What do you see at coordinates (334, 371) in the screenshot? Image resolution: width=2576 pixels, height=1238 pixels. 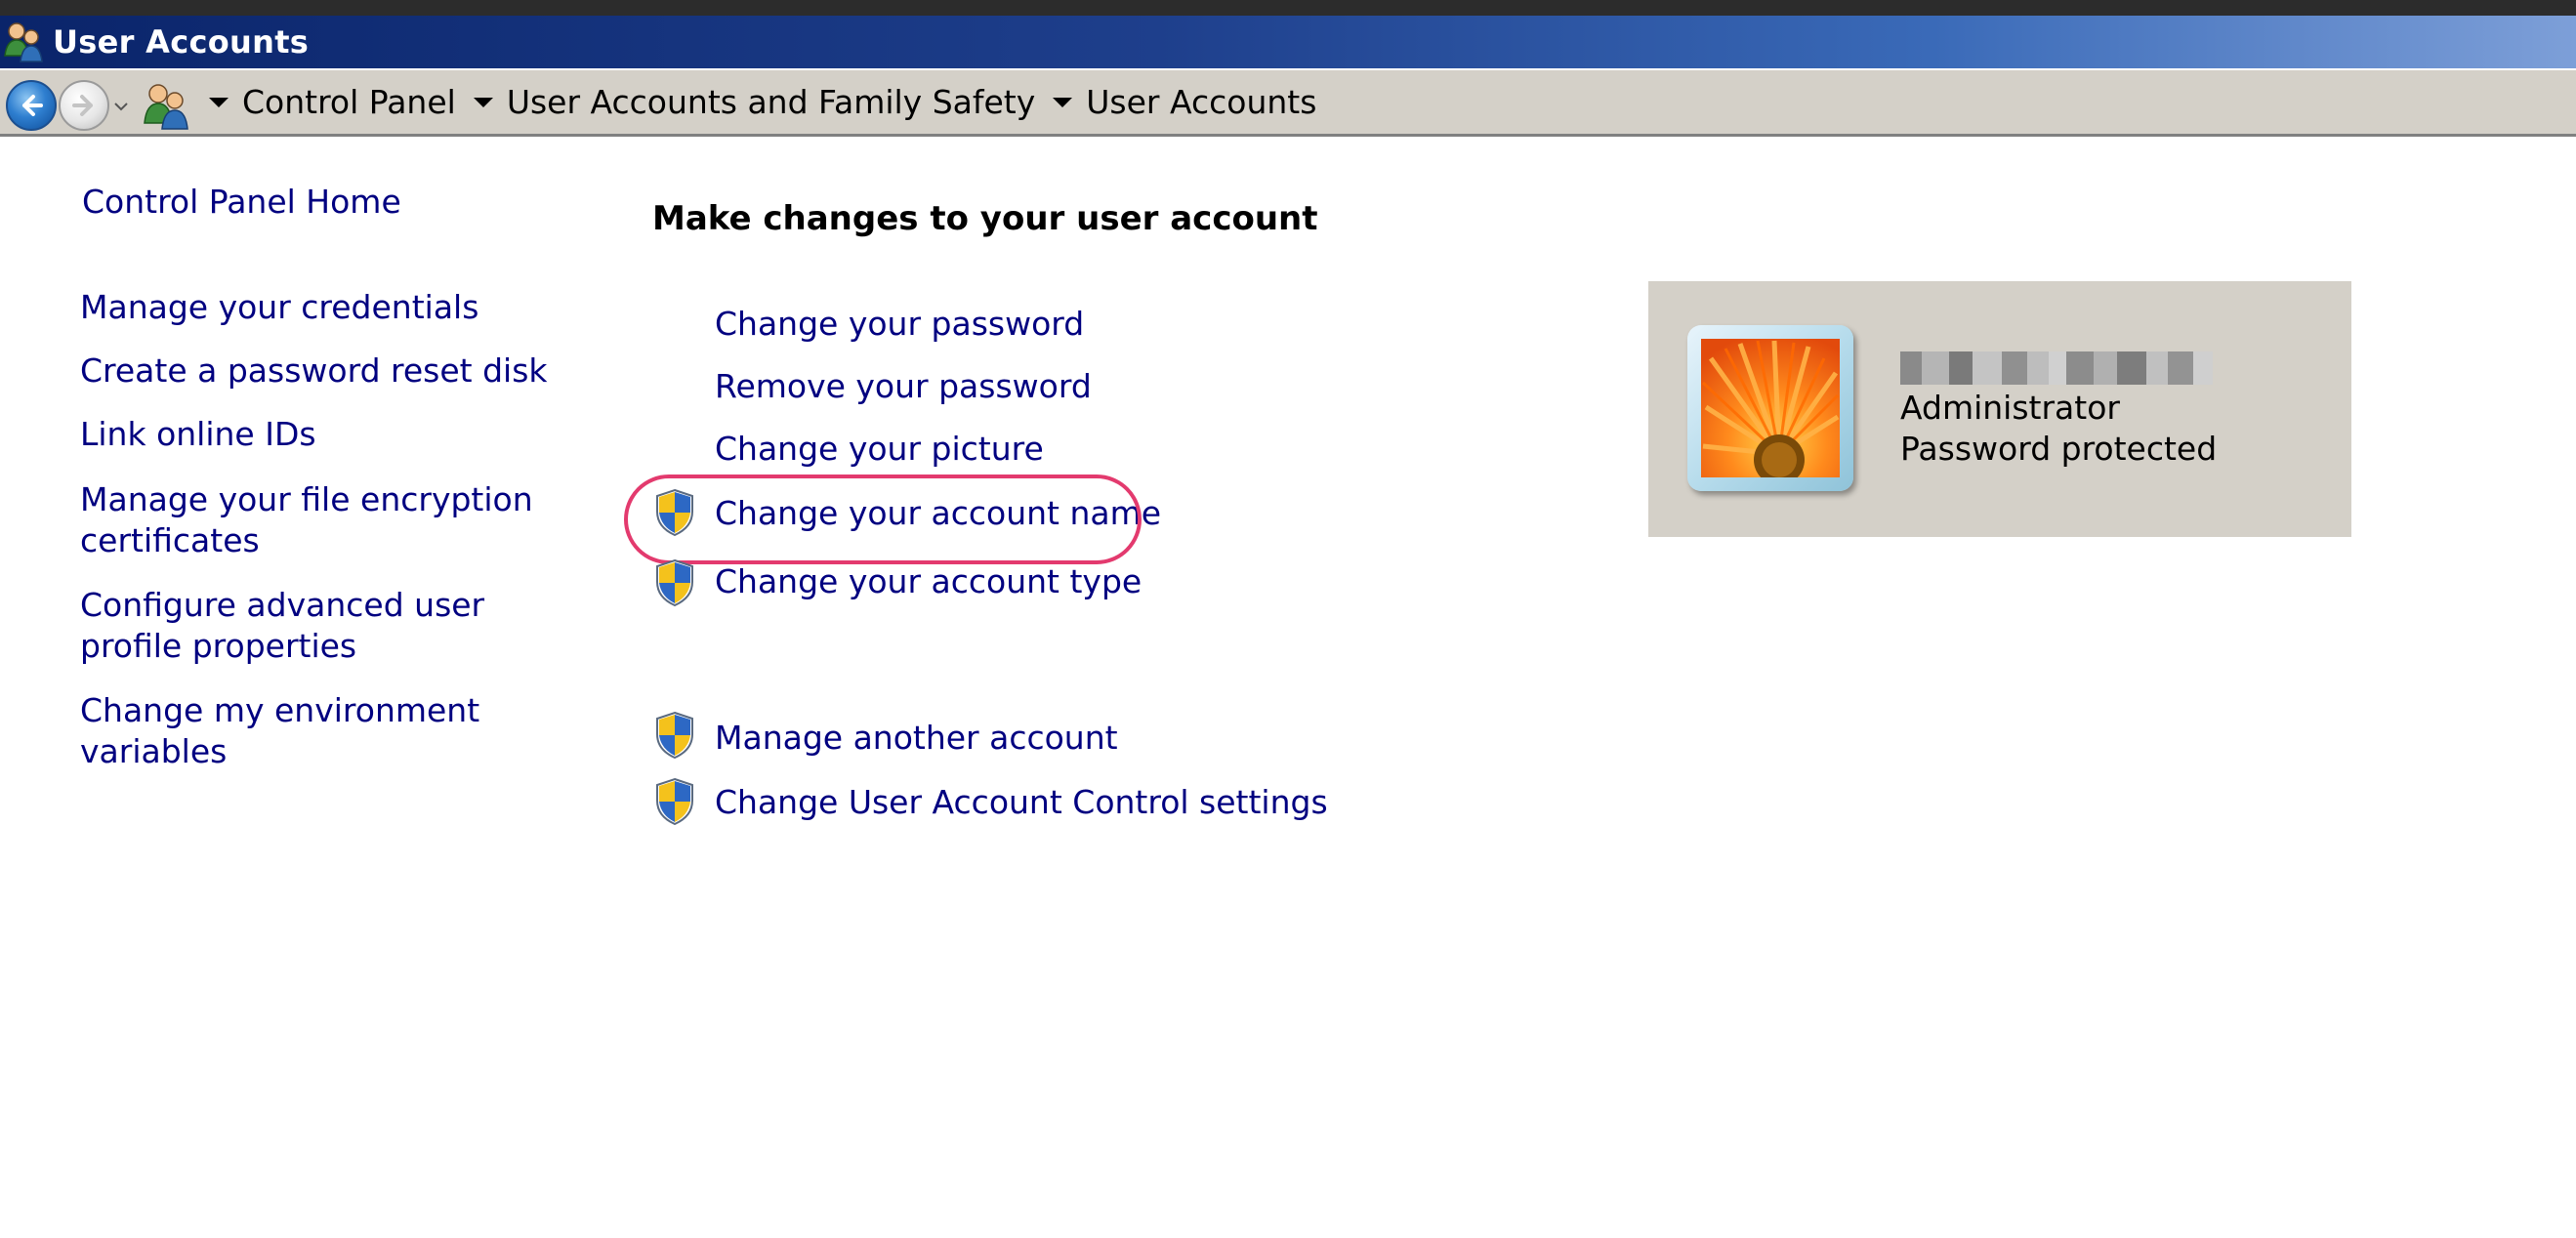 I see `create-password-reset-disk-link: Create a password reset disk` at bounding box center [334, 371].